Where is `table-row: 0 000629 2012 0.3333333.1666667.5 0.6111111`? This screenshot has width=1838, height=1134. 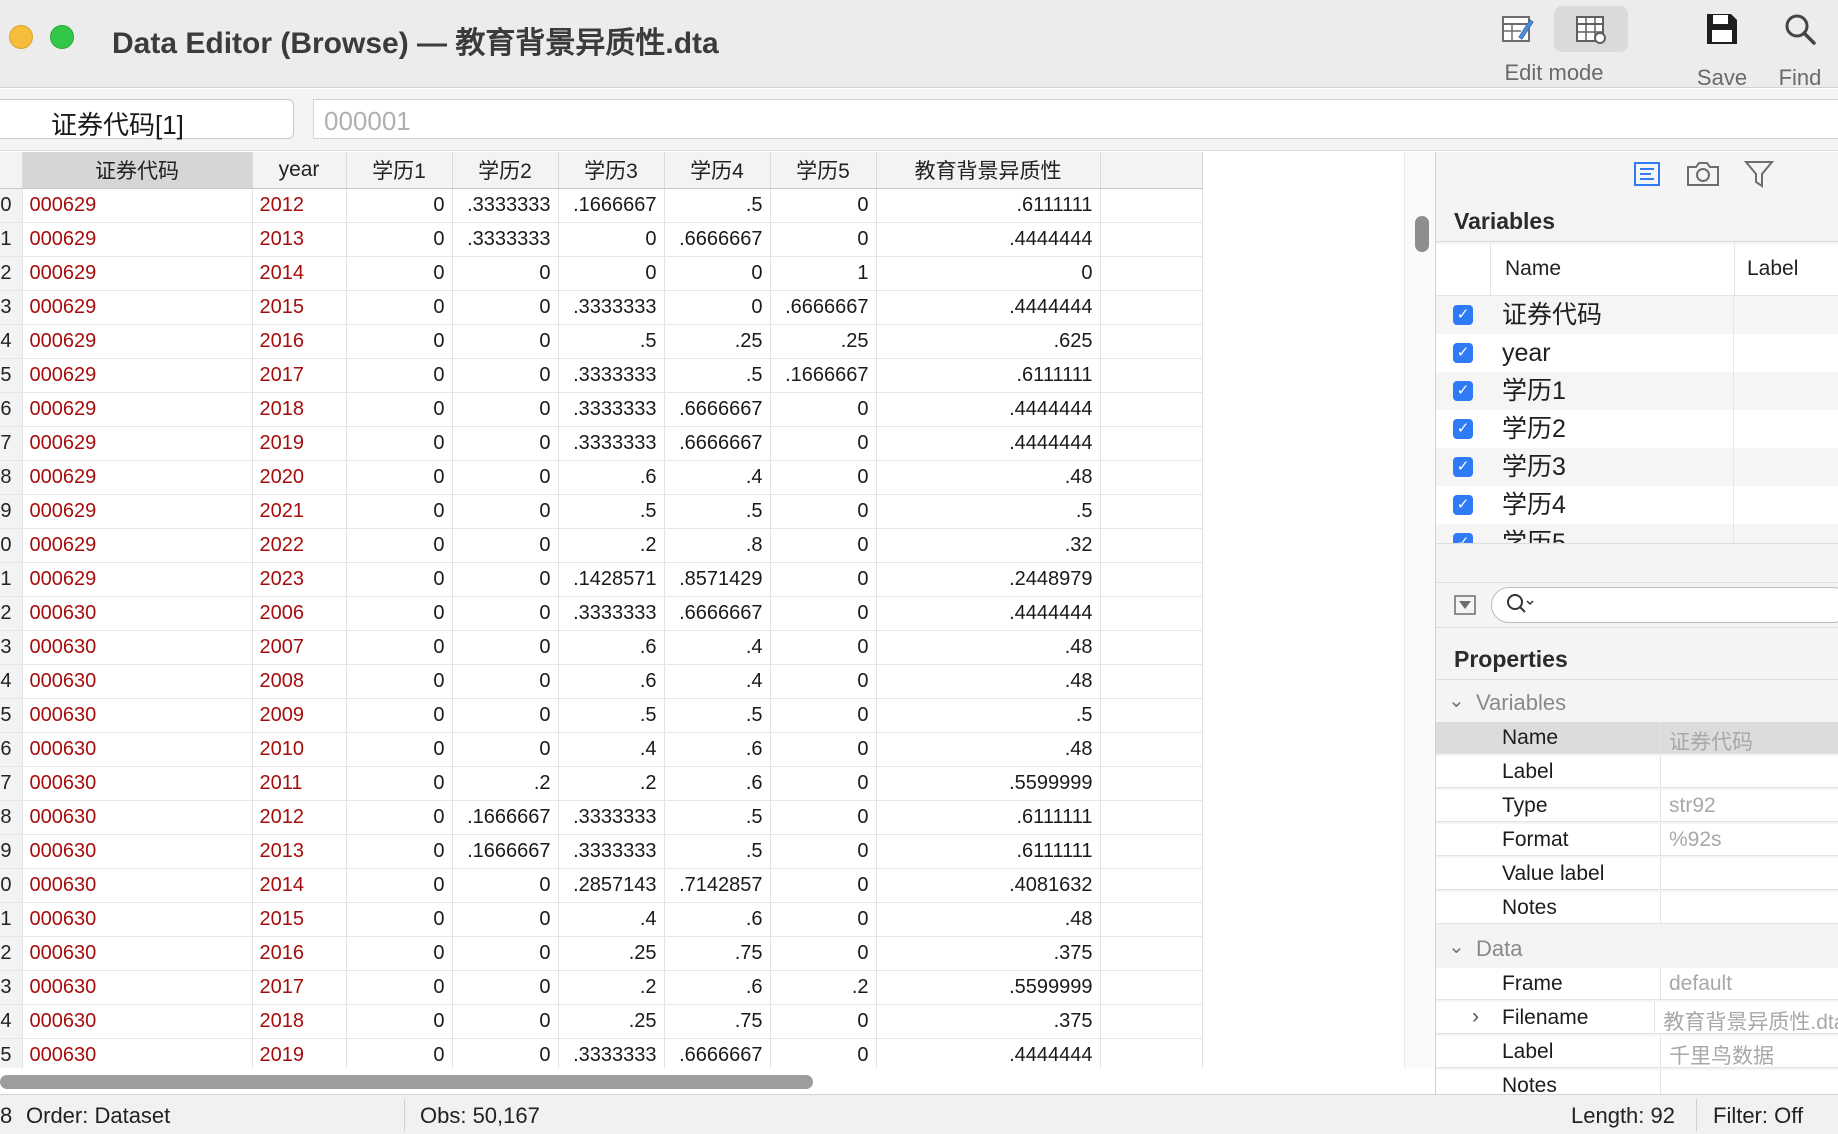
table-row: 0 000629 2012 0.3333333.1666667.5 0.6111111 is located at coordinates (601, 205).